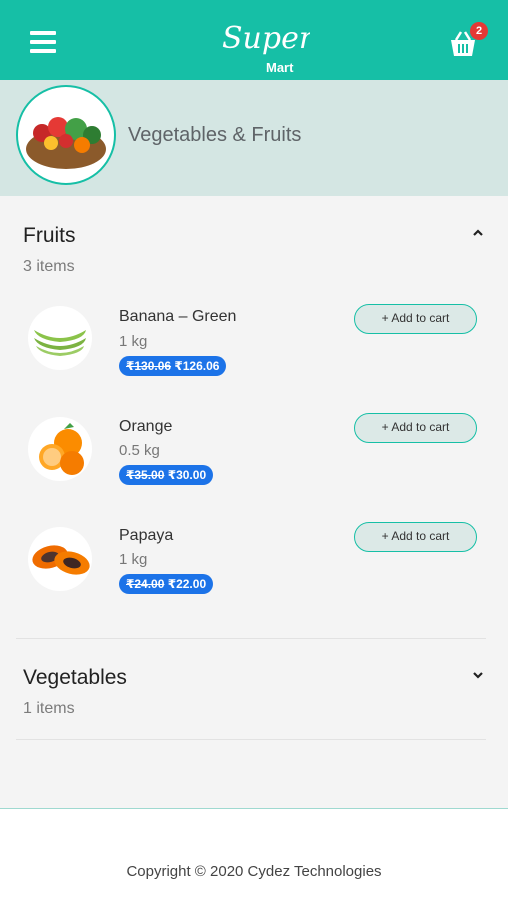 This screenshot has height=900, width=508. What do you see at coordinates (146, 535) in the screenshot?
I see `product-name: Papaya` at bounding box center [146, 535].